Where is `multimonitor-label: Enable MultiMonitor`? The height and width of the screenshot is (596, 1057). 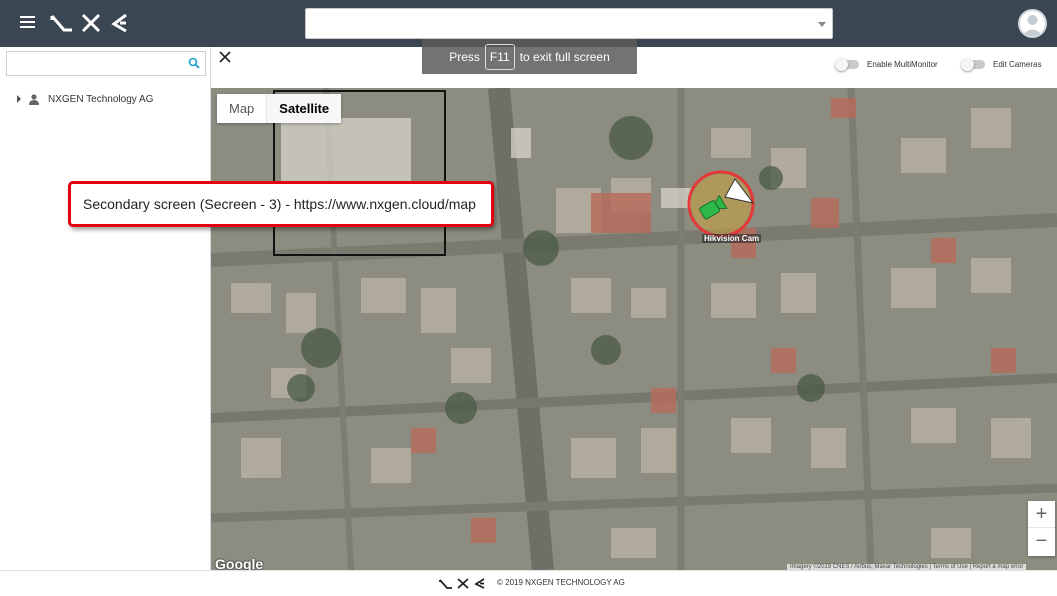
multimonitor-label: Enable MultiMonitor is located at coordinates (902, 64).